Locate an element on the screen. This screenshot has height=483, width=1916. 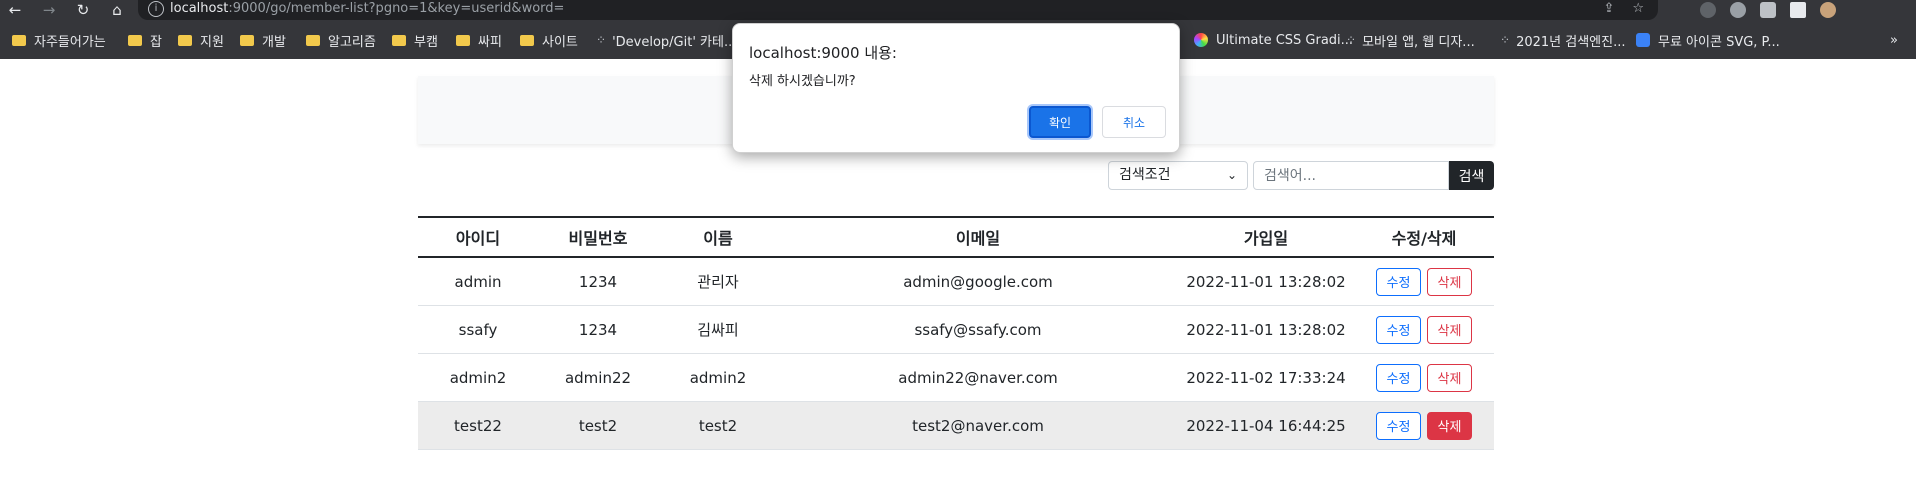
share-icon: ⇪ is located at coordinates (1608, 9).